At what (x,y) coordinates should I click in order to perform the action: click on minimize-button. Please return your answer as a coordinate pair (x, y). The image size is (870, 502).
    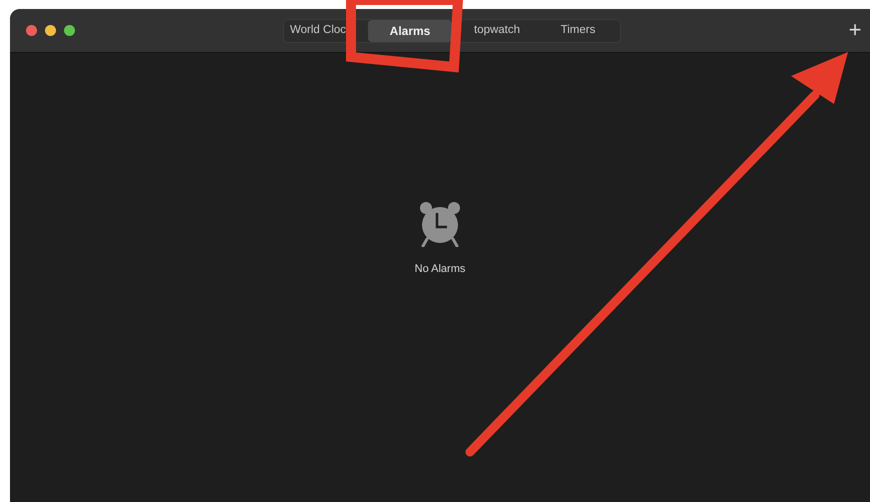
    Looking at the image, I should click on (50, 30).